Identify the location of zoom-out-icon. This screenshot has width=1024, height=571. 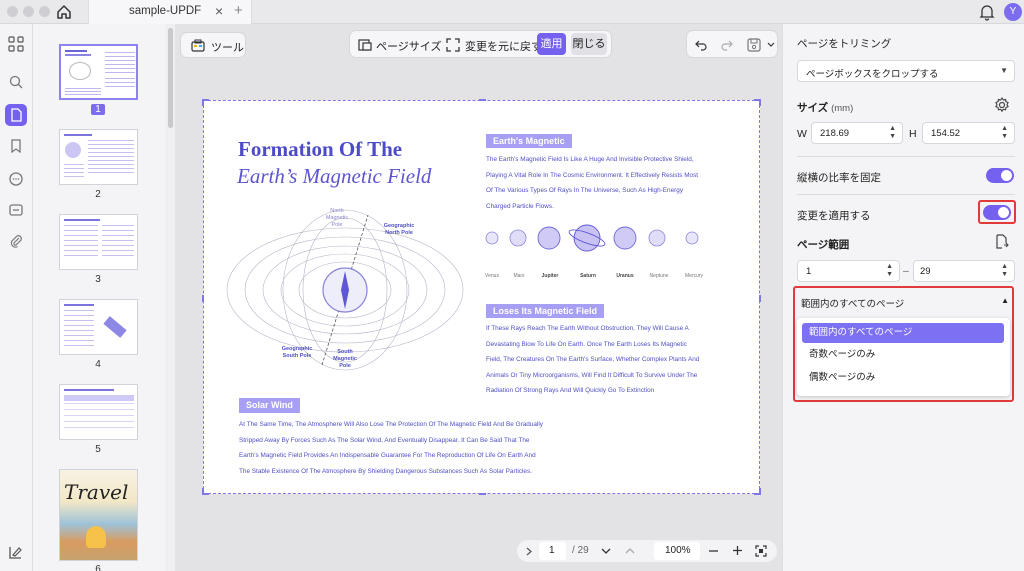
(713, 551).